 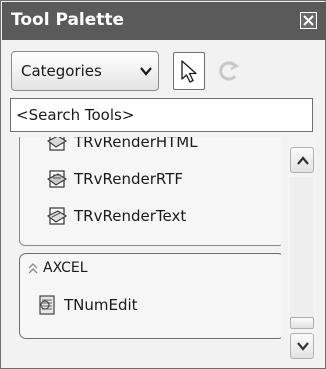 What do you see at coordinates (128, 270) in the screenshot?
I see `group-header-axcel: AXCEL` at bounding box center [128, 270].